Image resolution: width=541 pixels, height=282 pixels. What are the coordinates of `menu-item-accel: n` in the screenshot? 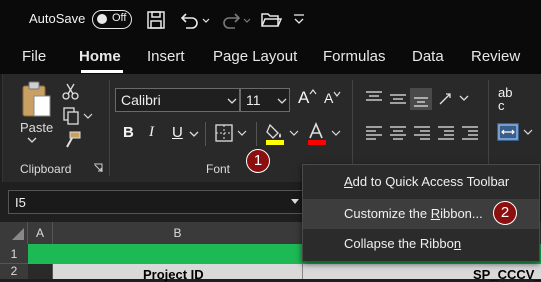 It's located at (457, 243).